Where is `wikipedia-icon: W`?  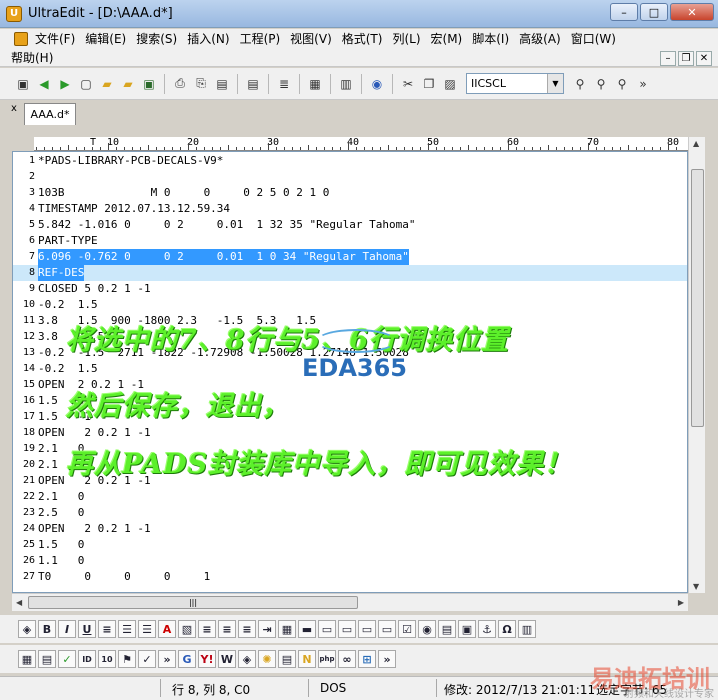 wikipedia-icon: W is located at coordinates (227, 659).